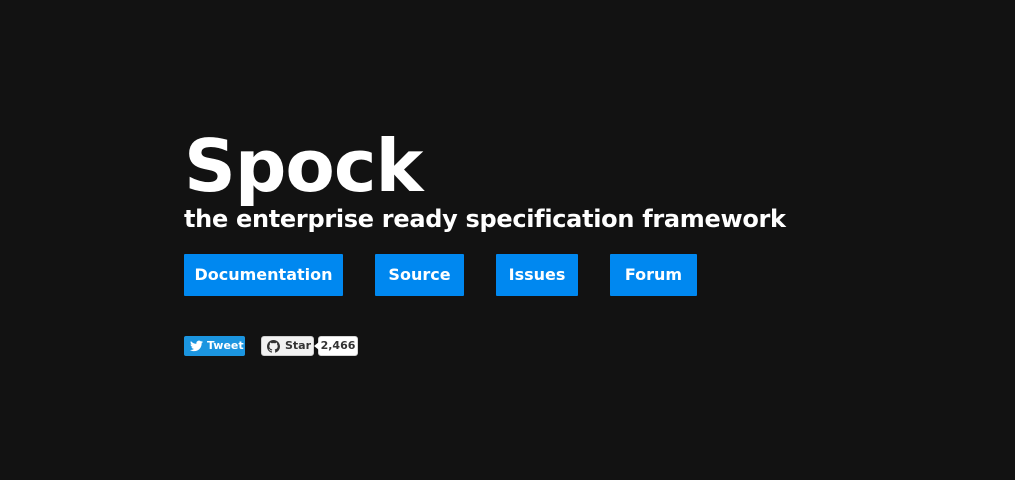  What do you see at coordinates (419, 275) in the screenshot?
I see `source-button: Source` at bounding box center [419, 275].